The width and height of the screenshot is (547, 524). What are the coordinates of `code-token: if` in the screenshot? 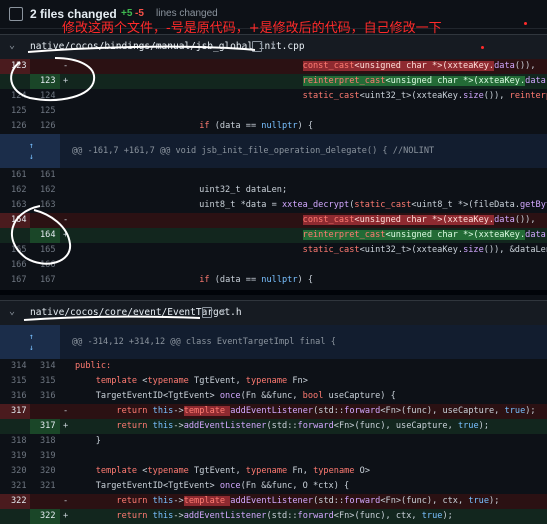 It's located at (204, 126).